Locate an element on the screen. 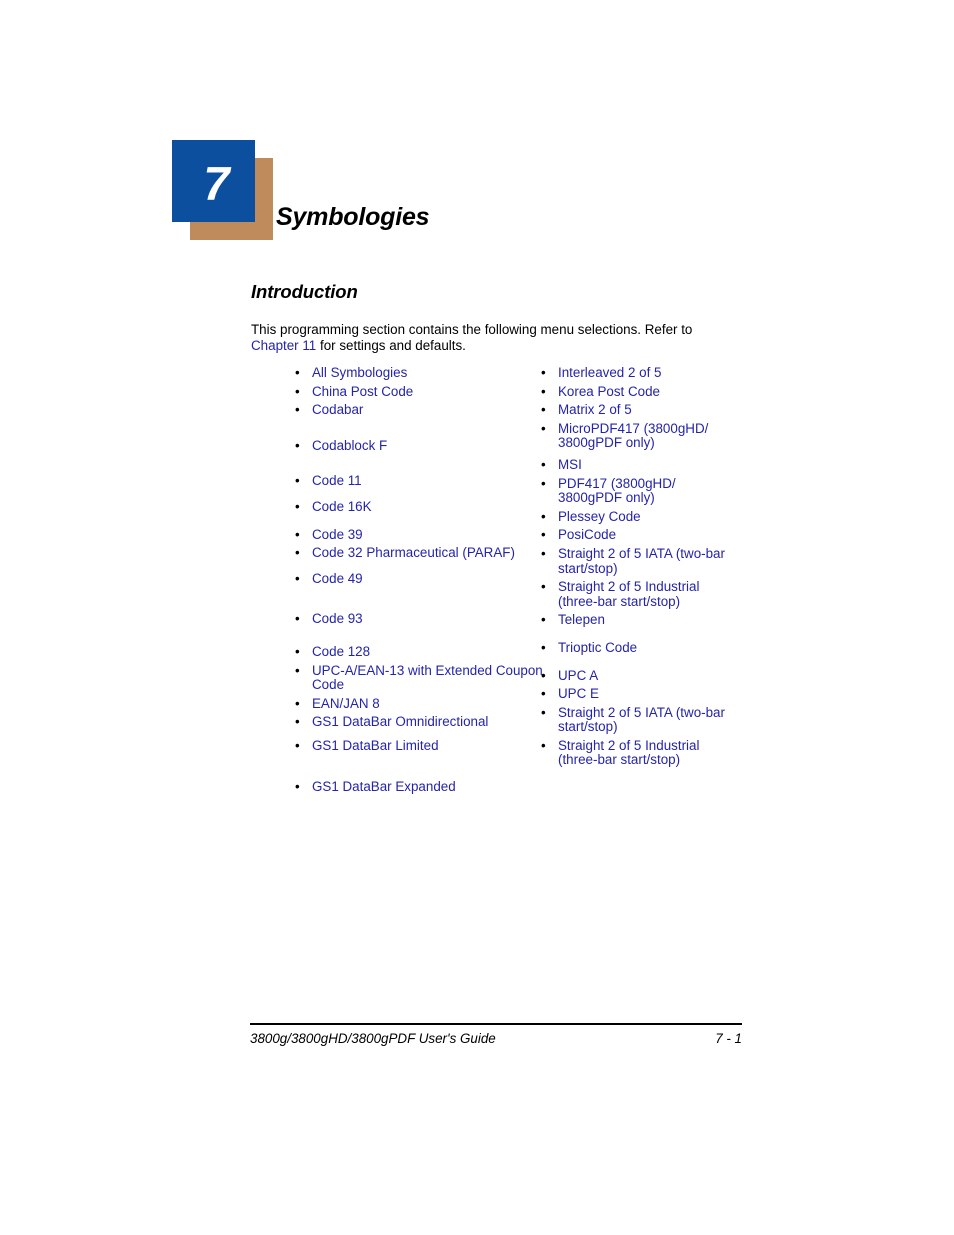  symbology-left-link: Code 49 is located at coordinates (428, 579).